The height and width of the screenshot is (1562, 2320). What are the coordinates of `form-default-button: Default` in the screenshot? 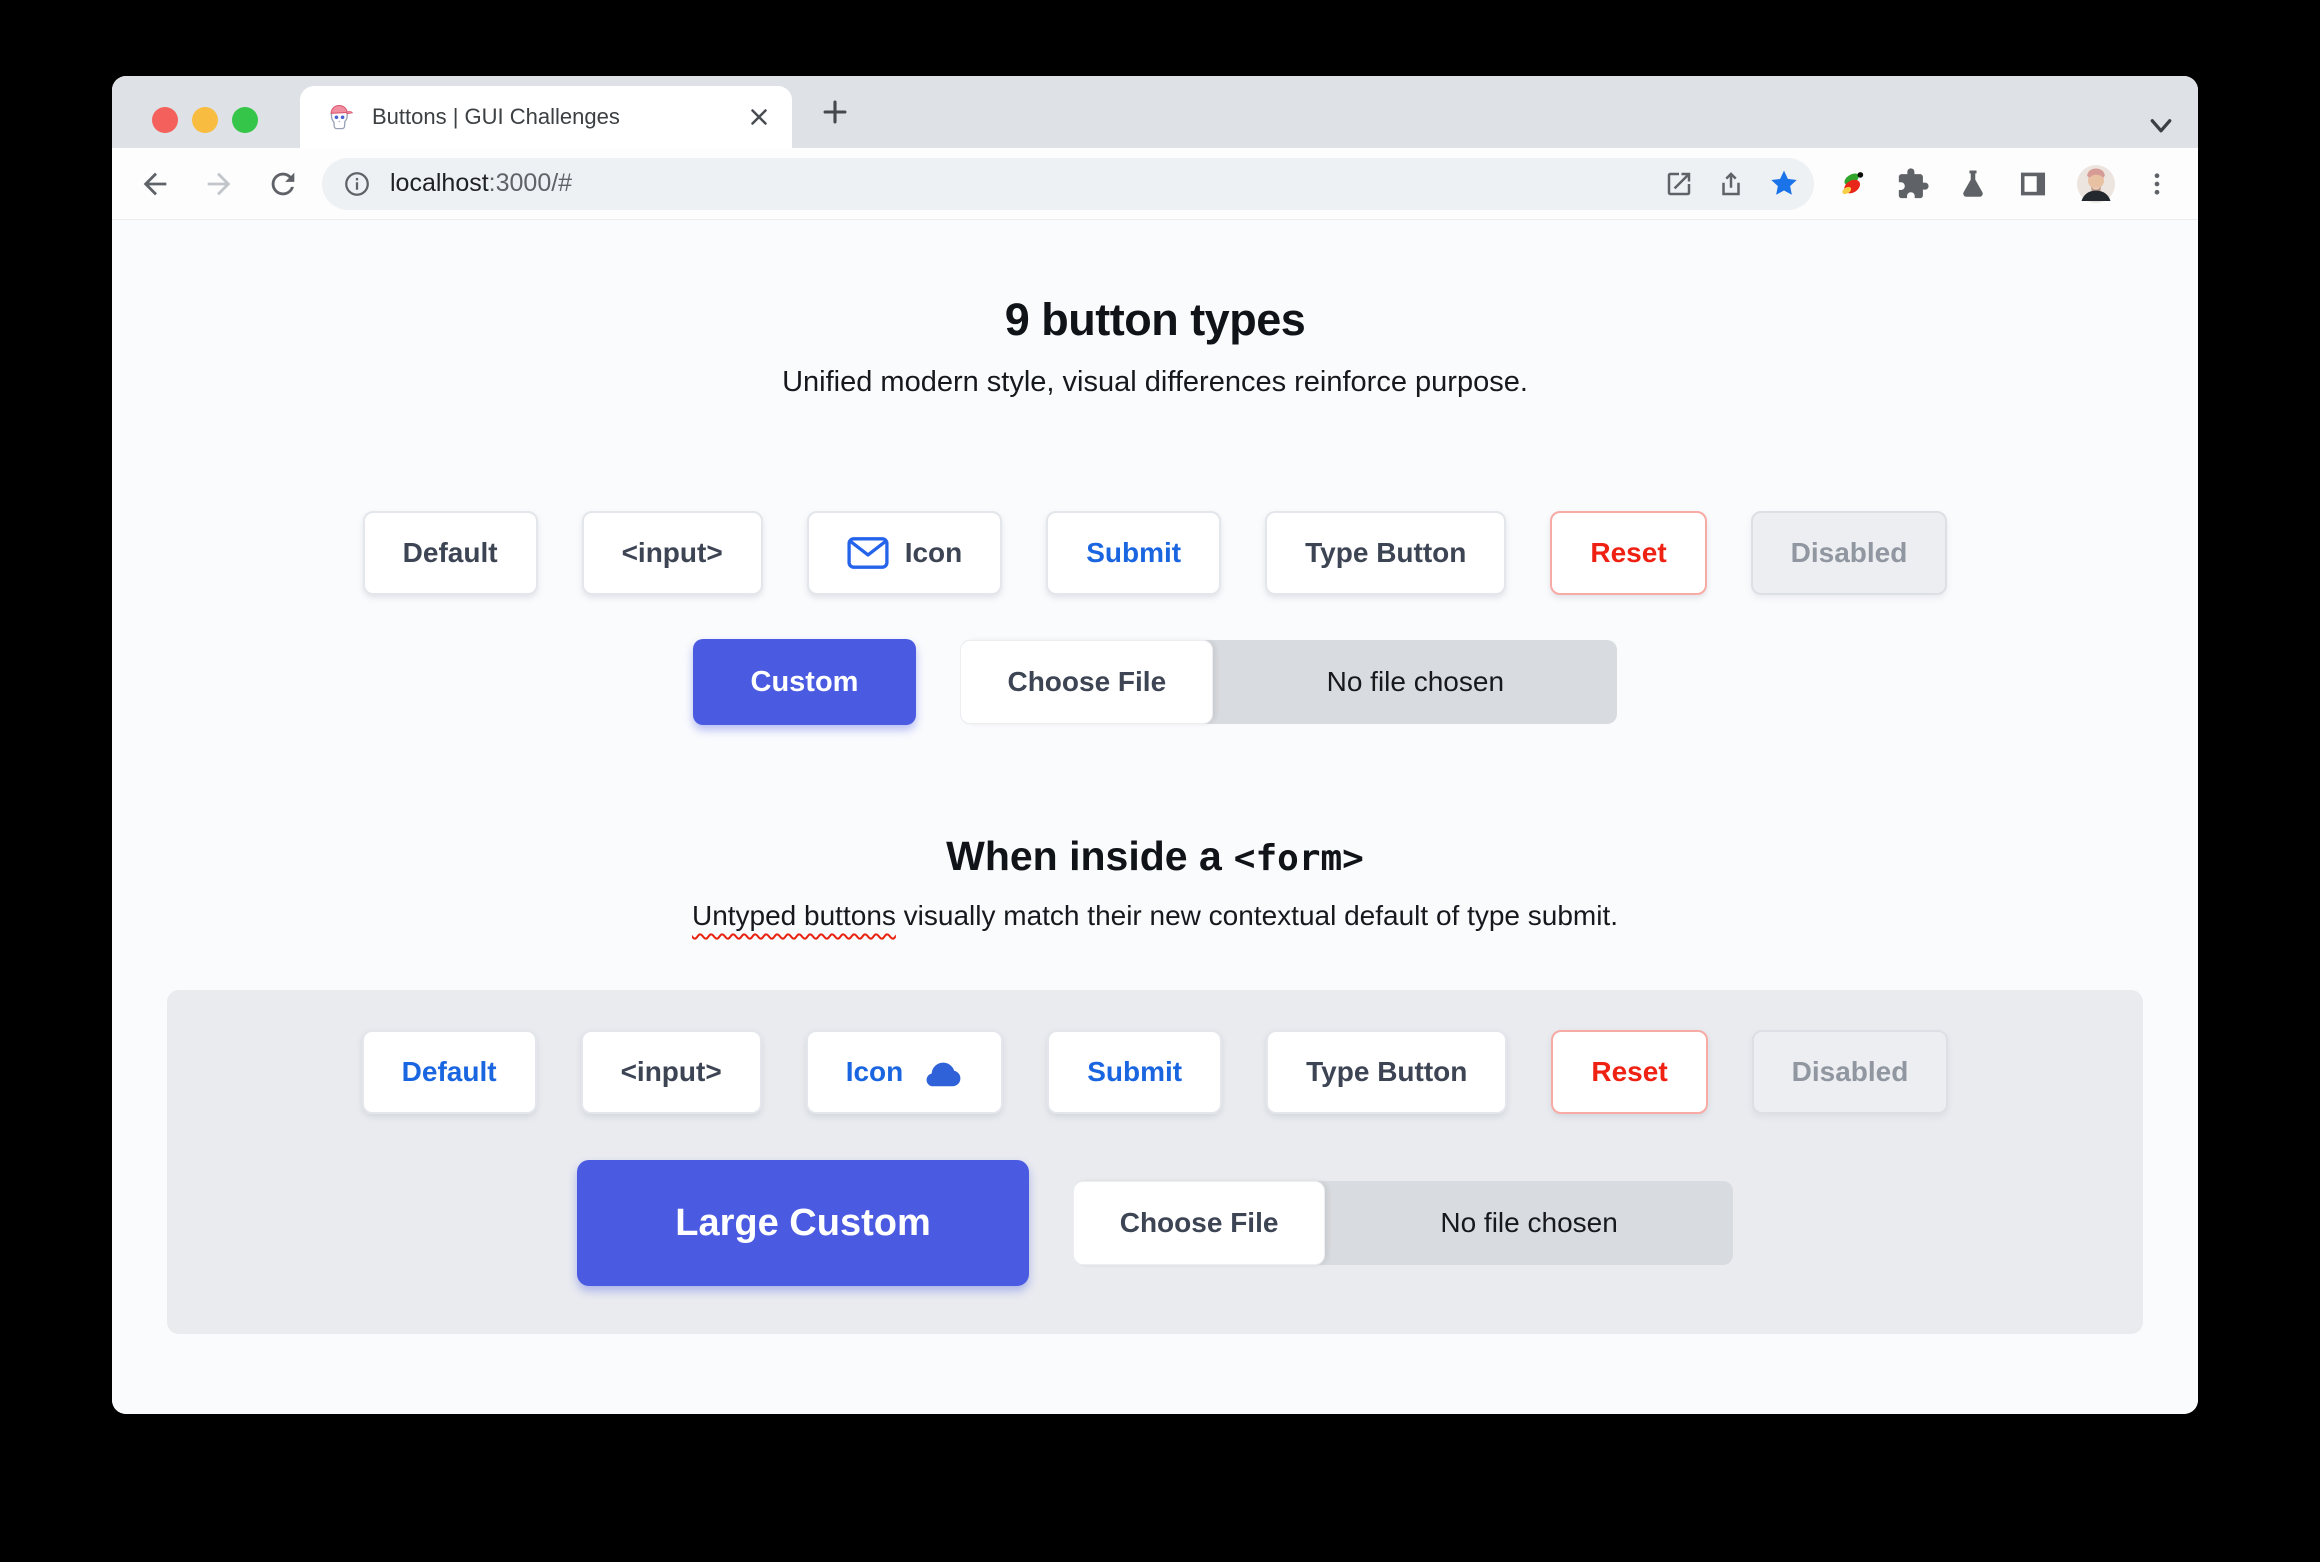 It's located at (449, 1072).